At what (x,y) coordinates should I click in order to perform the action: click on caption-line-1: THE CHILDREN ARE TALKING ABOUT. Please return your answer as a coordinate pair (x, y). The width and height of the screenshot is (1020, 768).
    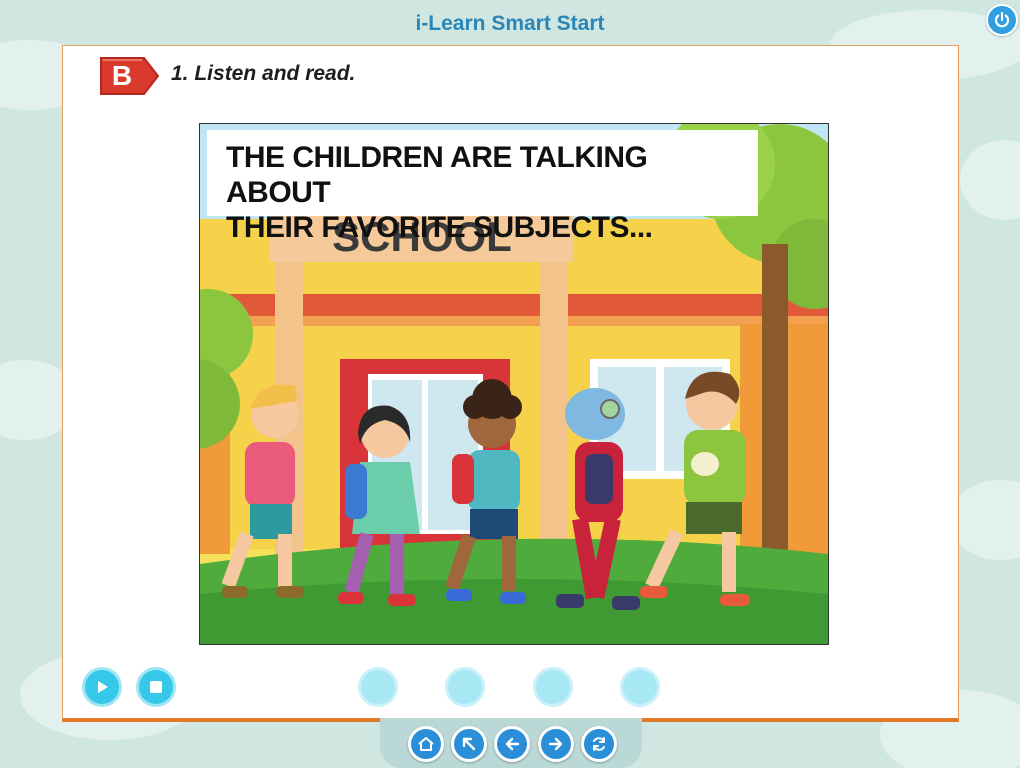
    Looking at the image, I should click on (437, 175).